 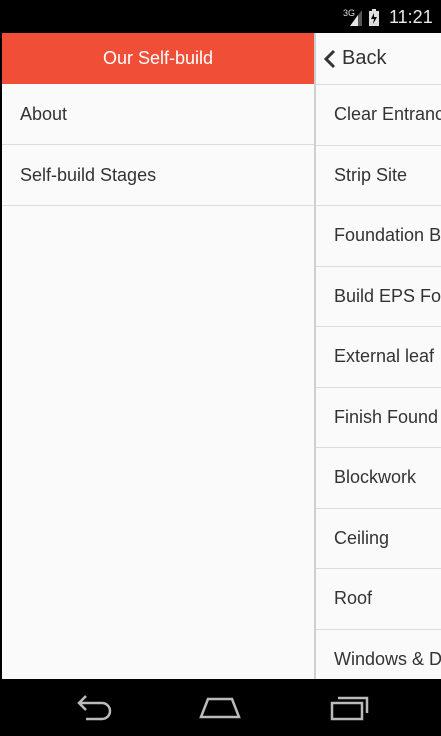 I want to click on back-icon, so click(x=93, y=707).